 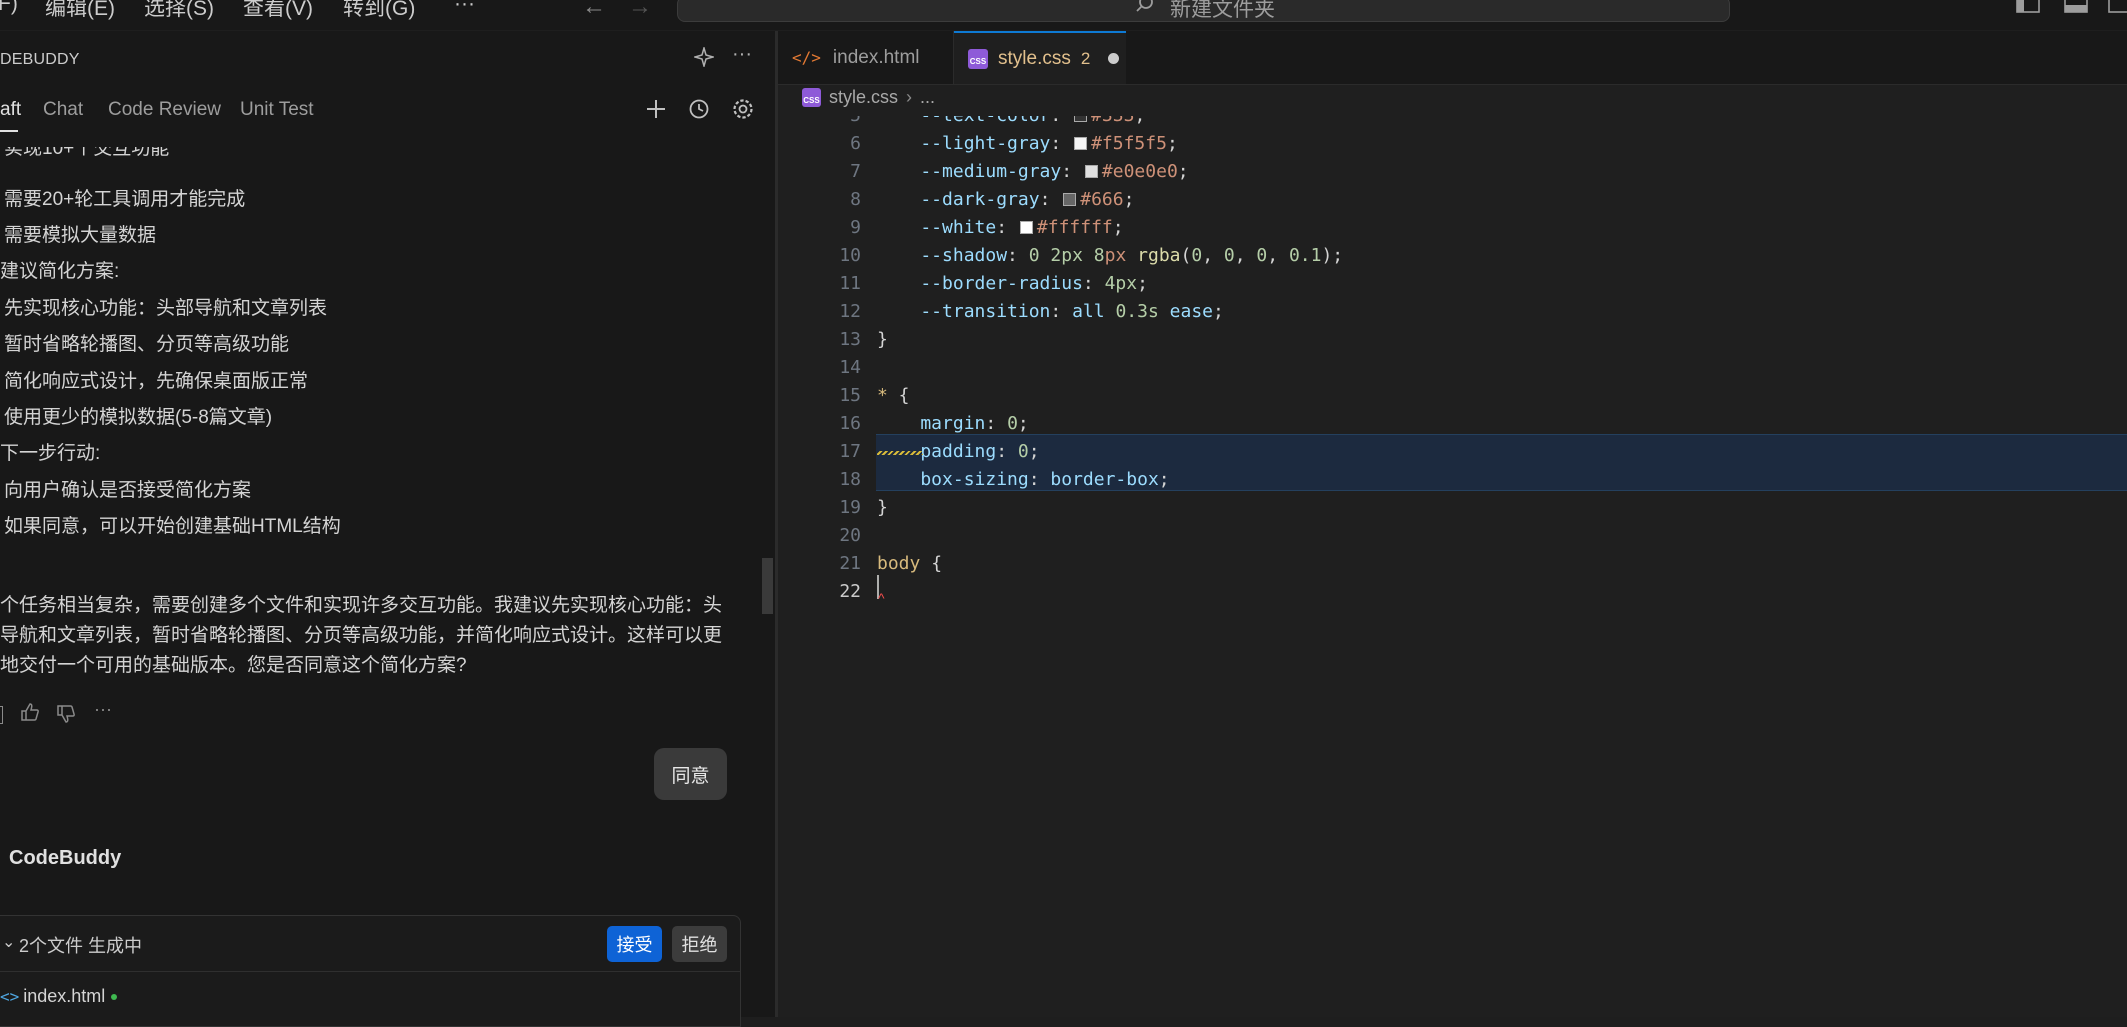 What do you see at coordinates (634, 944) in the screenshot?
I see `accept-button: 接受` at bounding box center [634, 944].